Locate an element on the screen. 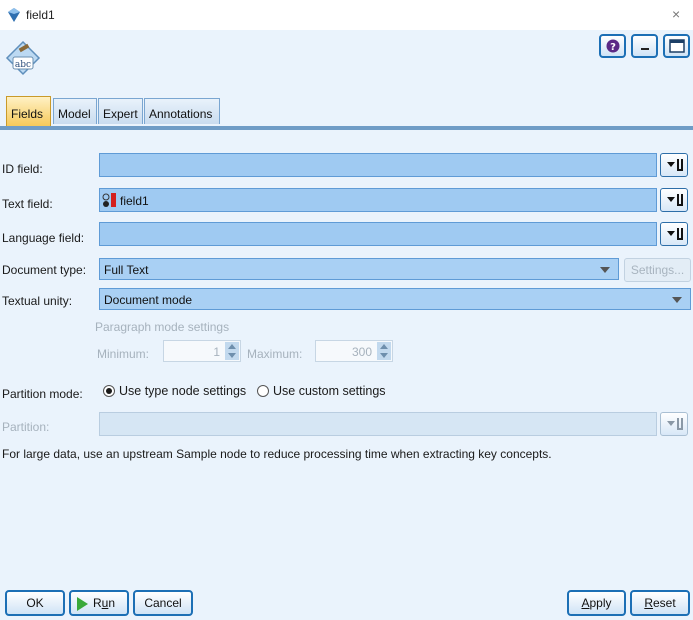  maximize-icon is located at coordinates (676, 46).